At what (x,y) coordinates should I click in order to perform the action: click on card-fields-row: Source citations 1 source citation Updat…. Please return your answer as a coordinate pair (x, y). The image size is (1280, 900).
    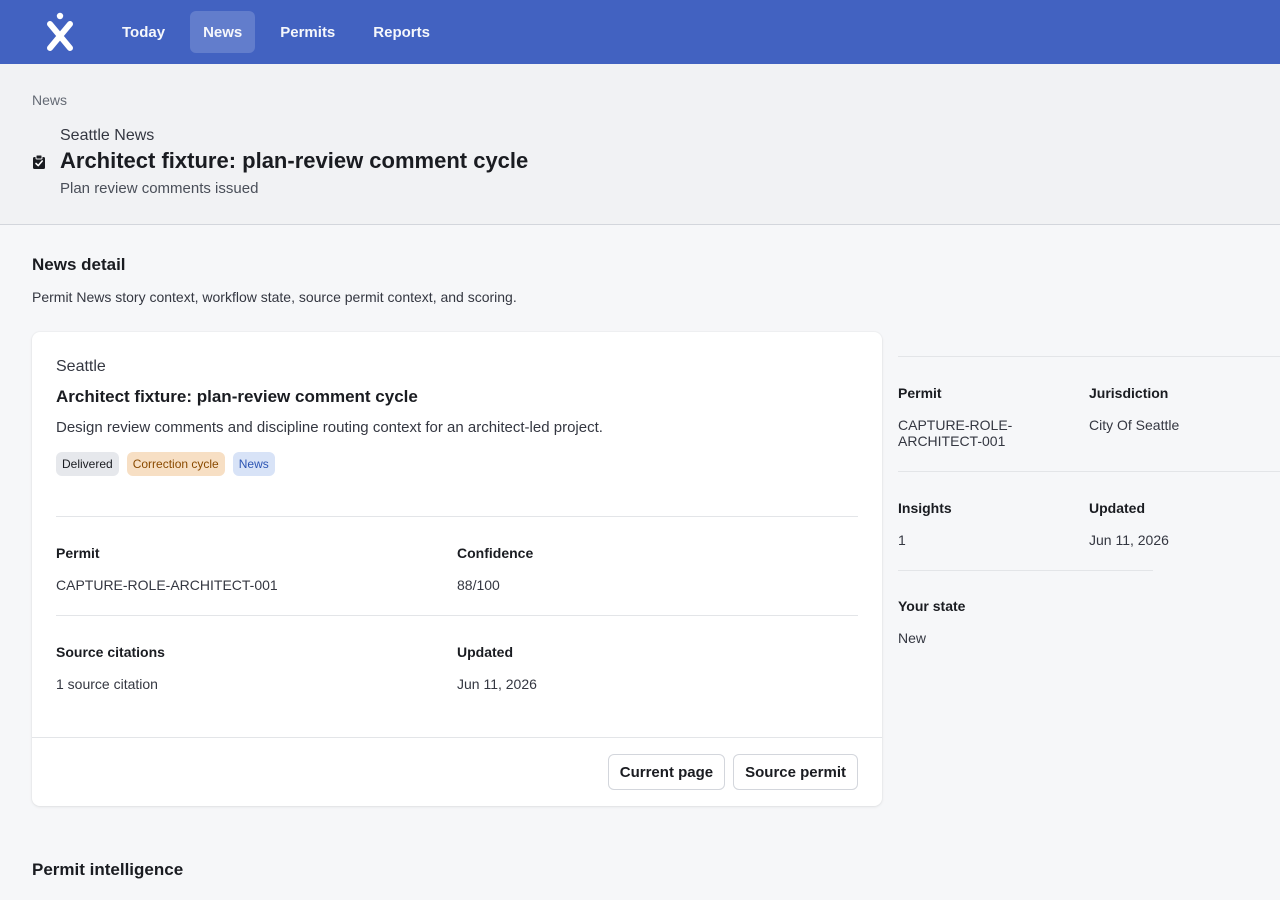
    Looking at the image, I should click on (457, 664).